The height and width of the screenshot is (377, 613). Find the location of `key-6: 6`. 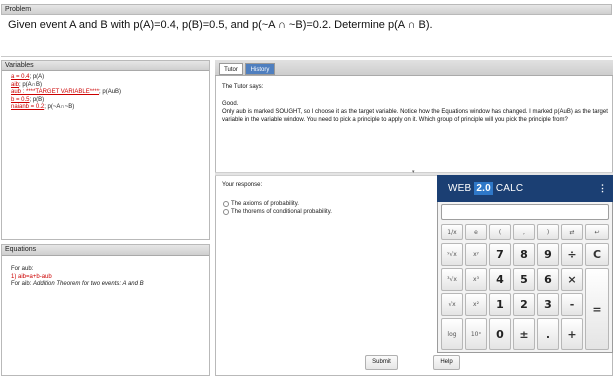

key-6: 6 is located at coordinates (548, 279).